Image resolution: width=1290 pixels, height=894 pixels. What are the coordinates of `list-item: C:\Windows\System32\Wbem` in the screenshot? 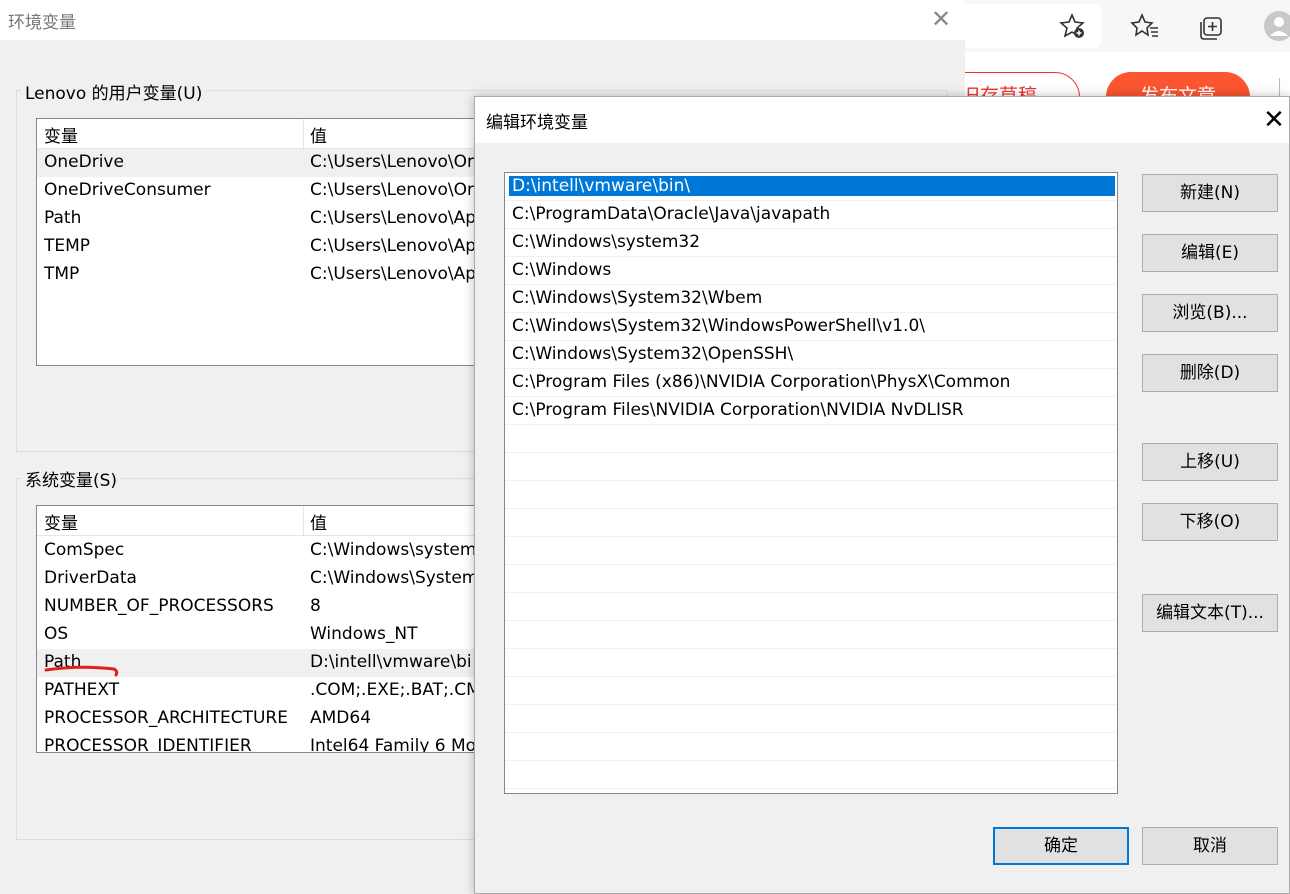 It's located at (811, 299).